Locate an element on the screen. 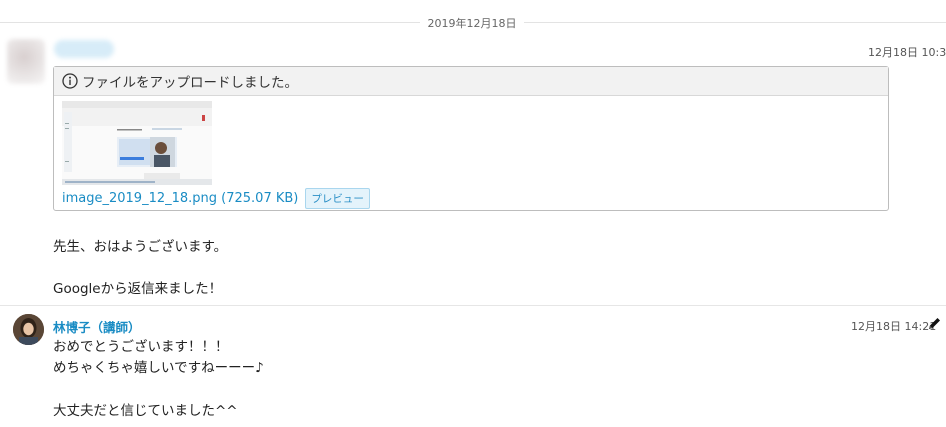 The image size is (946, 427). message-line: めちゃくちゃ嬉しいですねーーー♪ is located at coordinates (158, 368).